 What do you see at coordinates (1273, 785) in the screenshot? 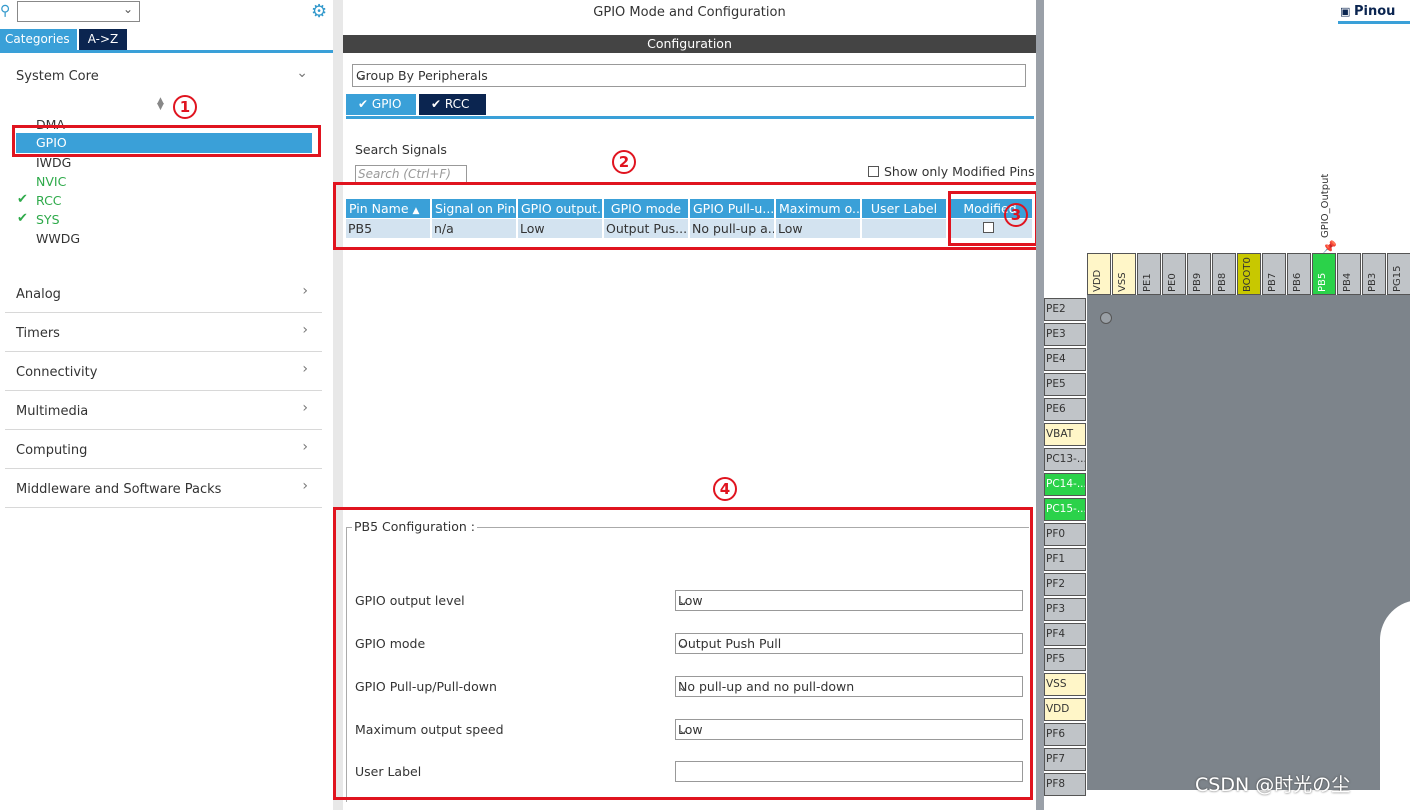
I see `watermark: CSDN @时光の尘` at bounding box center [1273, 785].